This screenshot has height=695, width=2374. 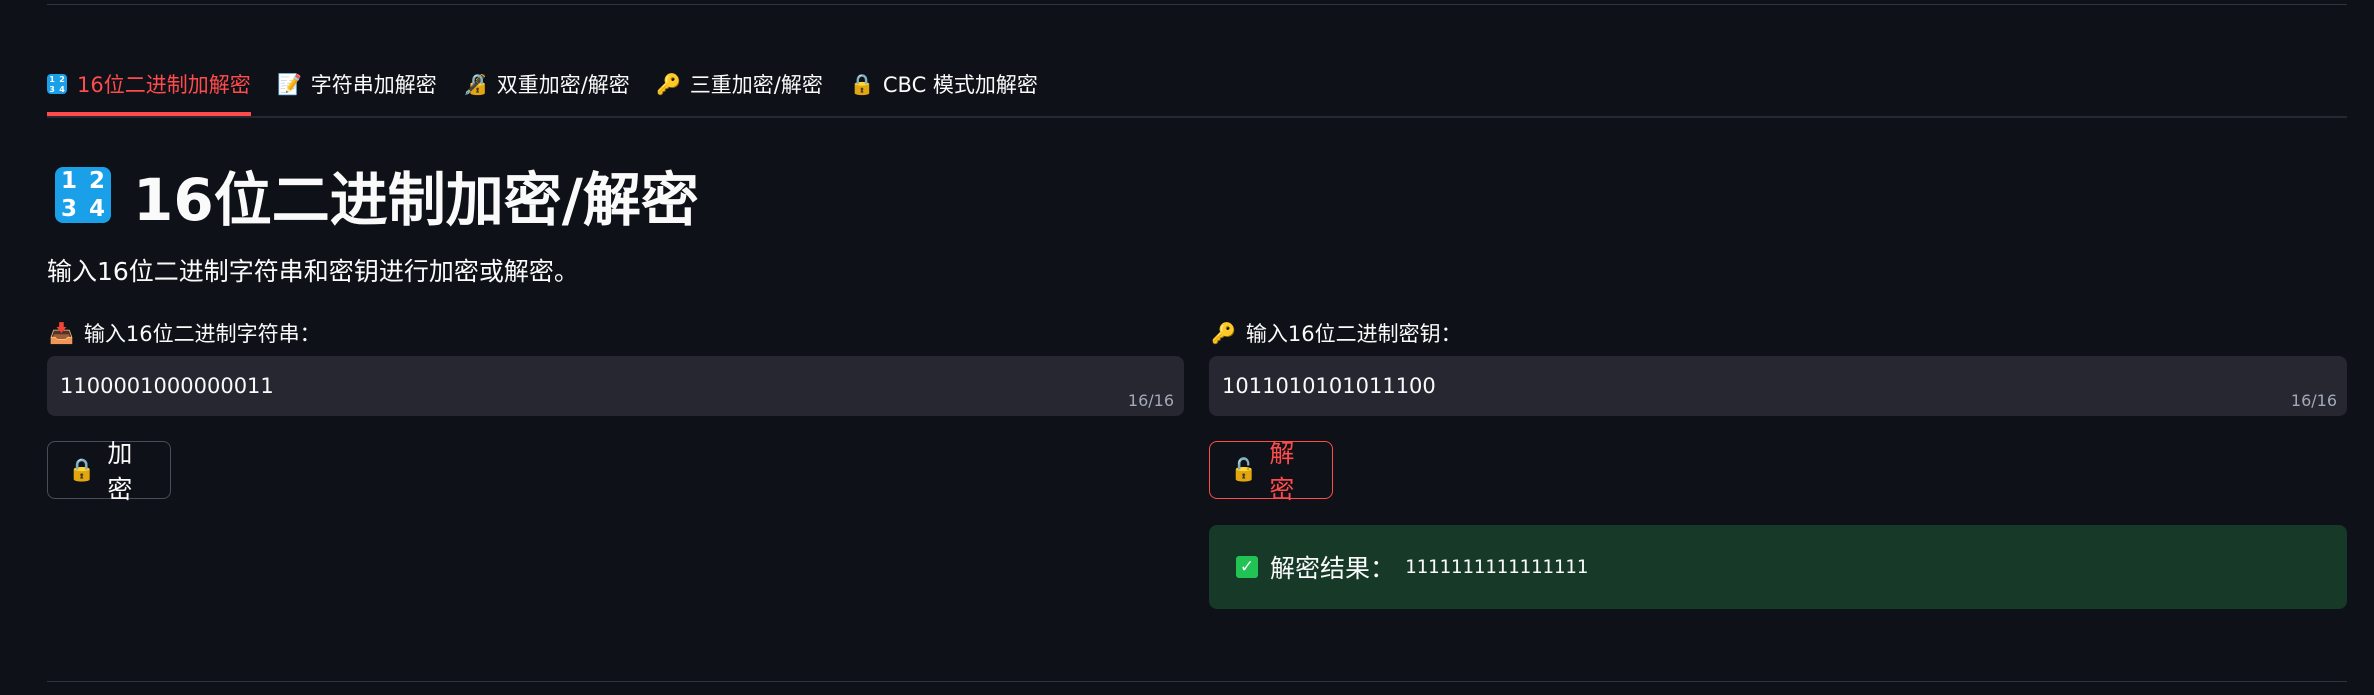 I want to click on bottom-divider, so click(x=1197, y=681).